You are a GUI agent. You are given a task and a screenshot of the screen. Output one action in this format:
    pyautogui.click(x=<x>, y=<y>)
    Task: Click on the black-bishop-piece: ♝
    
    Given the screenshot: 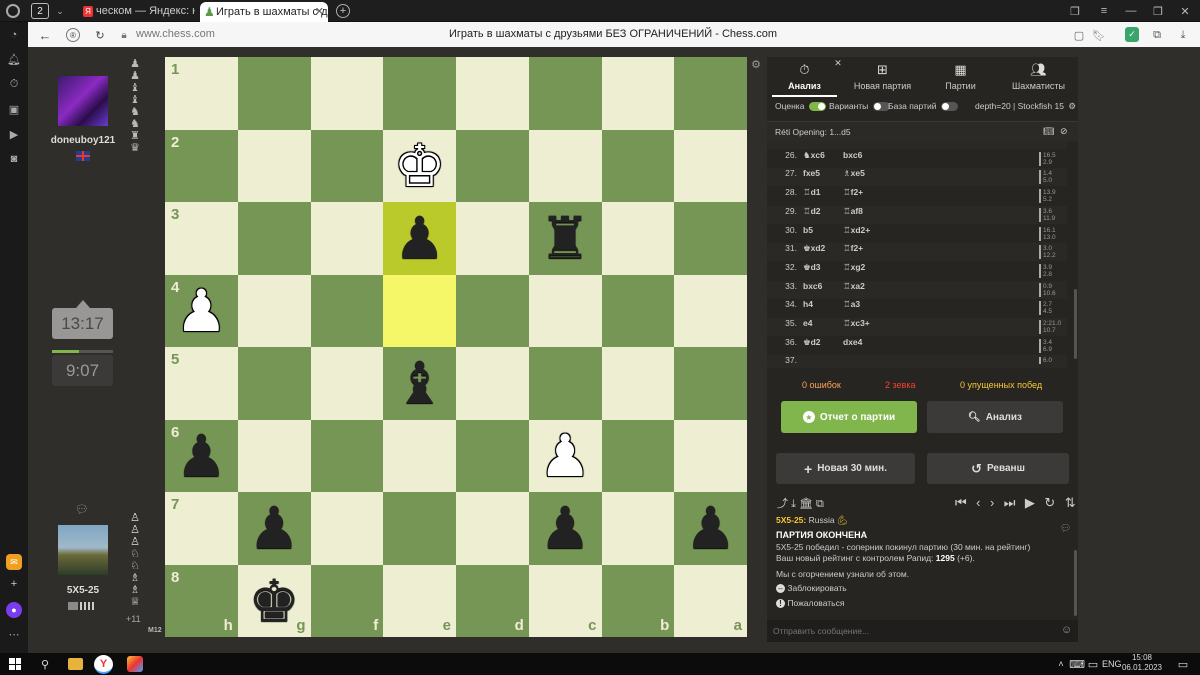 What is the action you would take?
    pyautogui.click(x=419, y=383)
    